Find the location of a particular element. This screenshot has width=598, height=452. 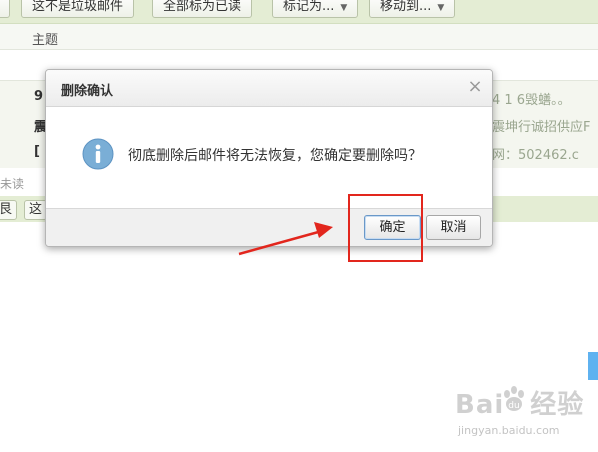

mail-toolbar: 这不是垃圾邮件 全部标为已读 标记为... ▼ 移动到... ▼ is located at coordinates (299, 12).